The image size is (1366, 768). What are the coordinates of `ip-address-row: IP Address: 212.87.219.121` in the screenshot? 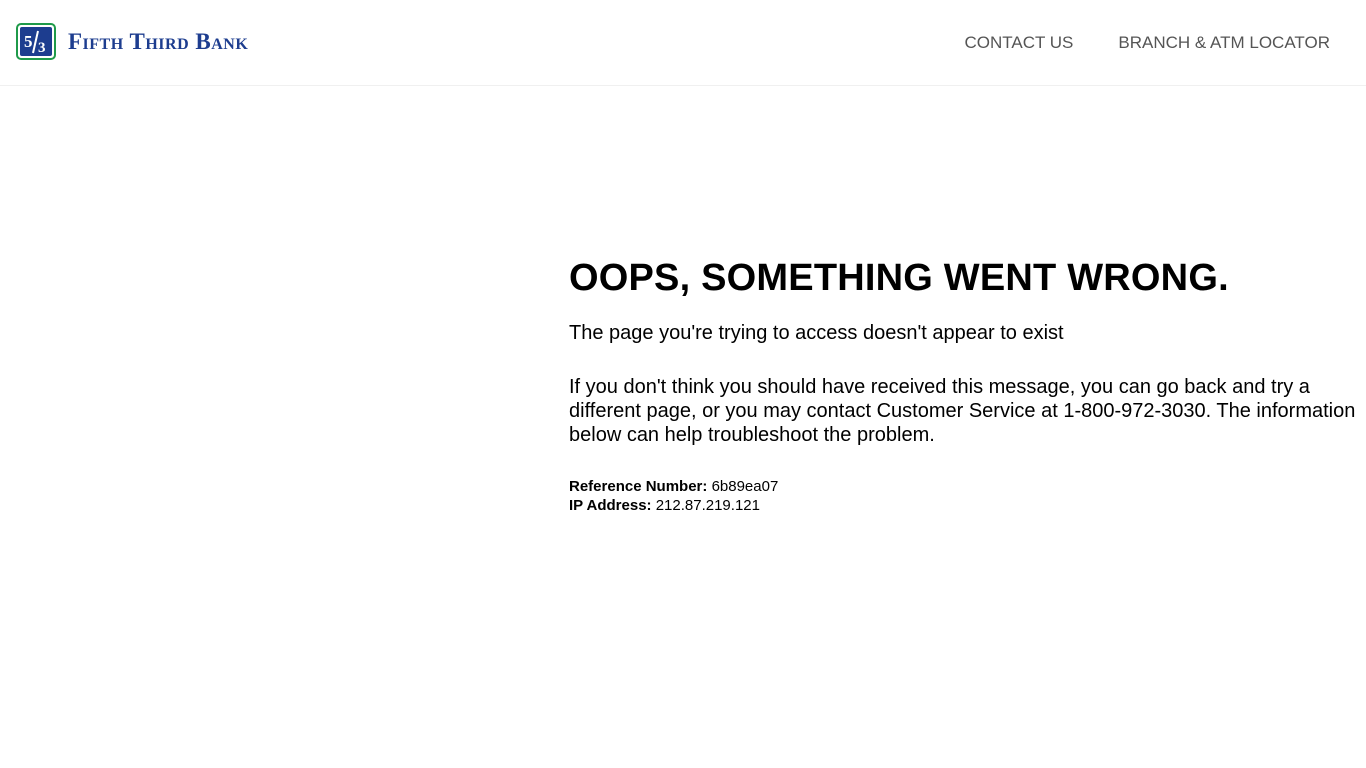 It's located at (964, 505).